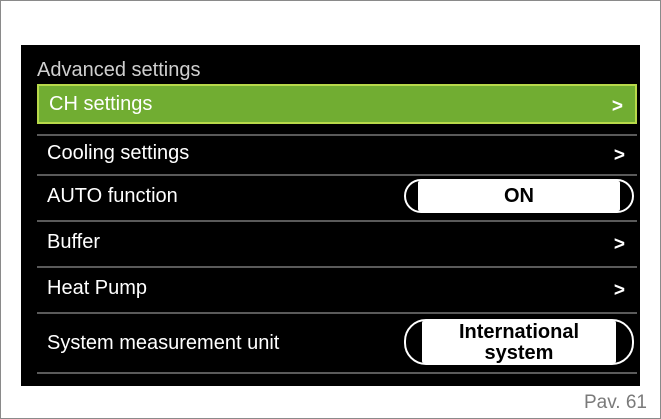 The image size is (661, 419). I want to click on page-number: Pav. 61, so click(615, 402).